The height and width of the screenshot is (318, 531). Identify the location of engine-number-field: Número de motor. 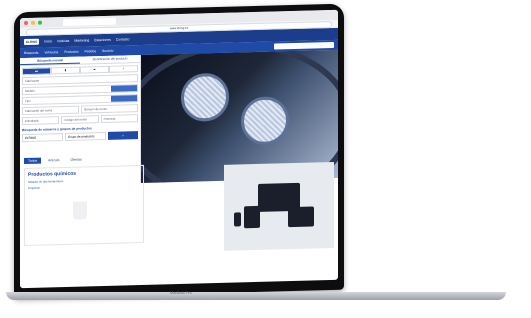
(109, 109).